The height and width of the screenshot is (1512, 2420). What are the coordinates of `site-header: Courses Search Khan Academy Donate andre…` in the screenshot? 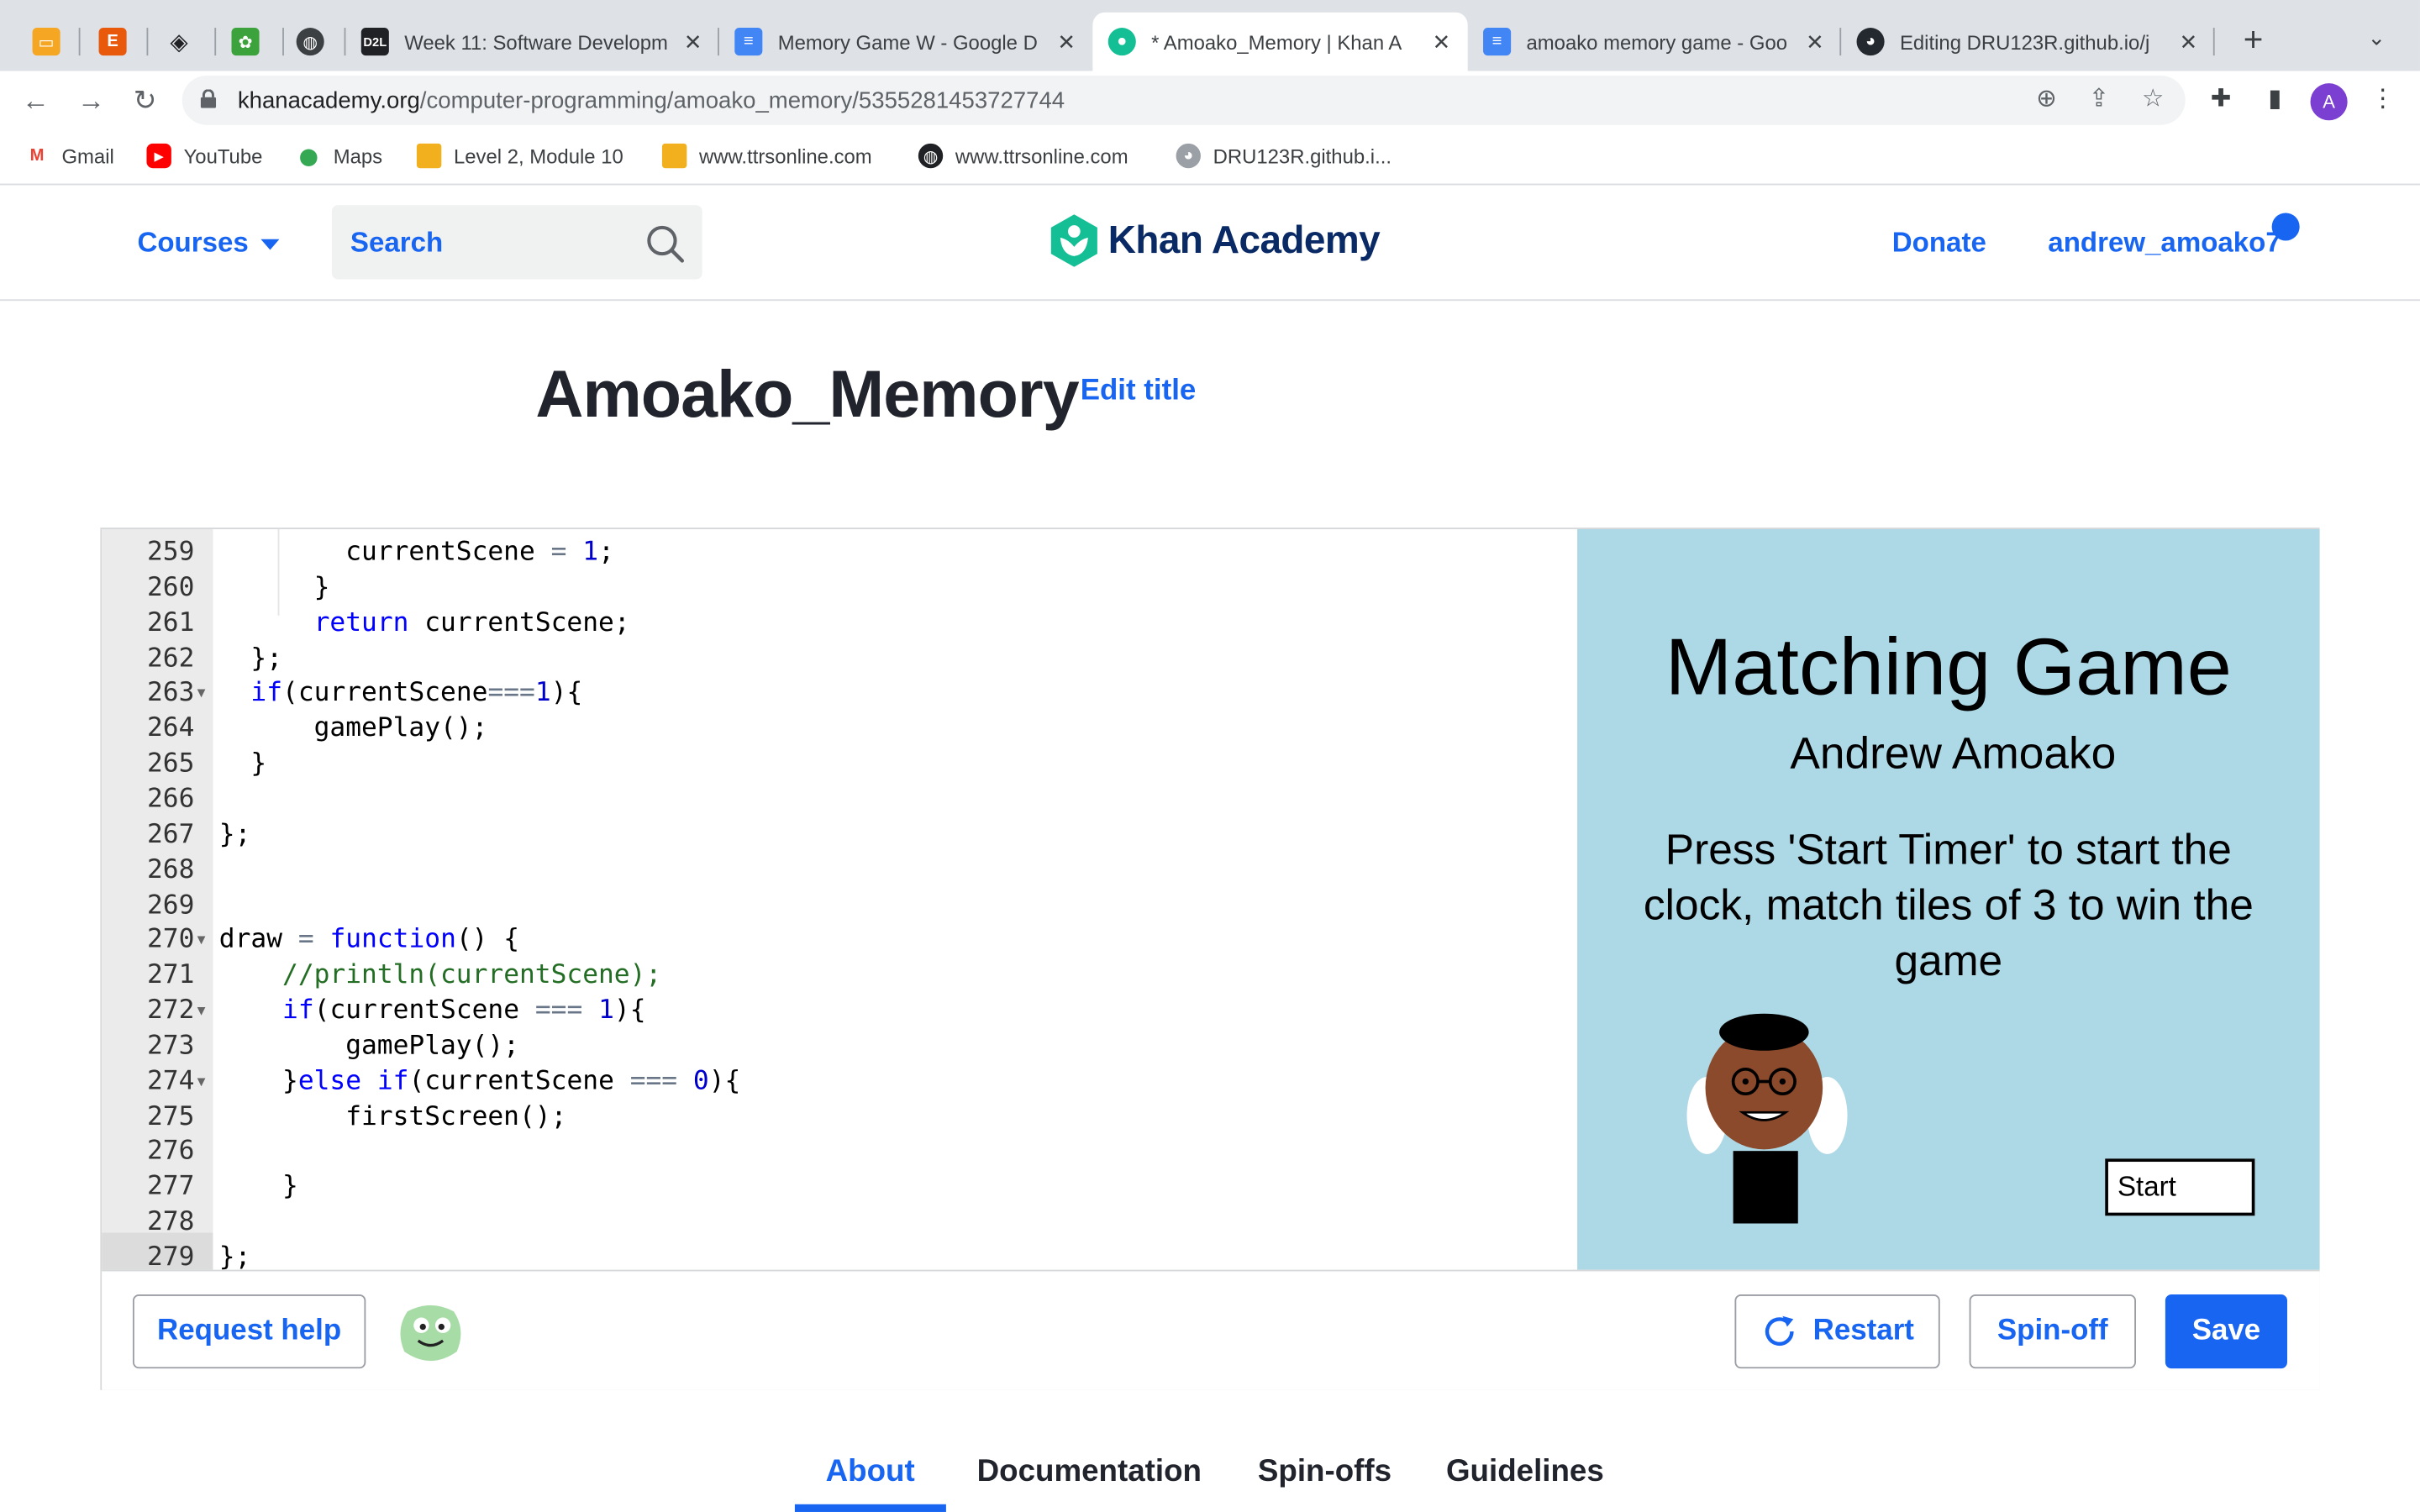 It's located at (1210, 244).